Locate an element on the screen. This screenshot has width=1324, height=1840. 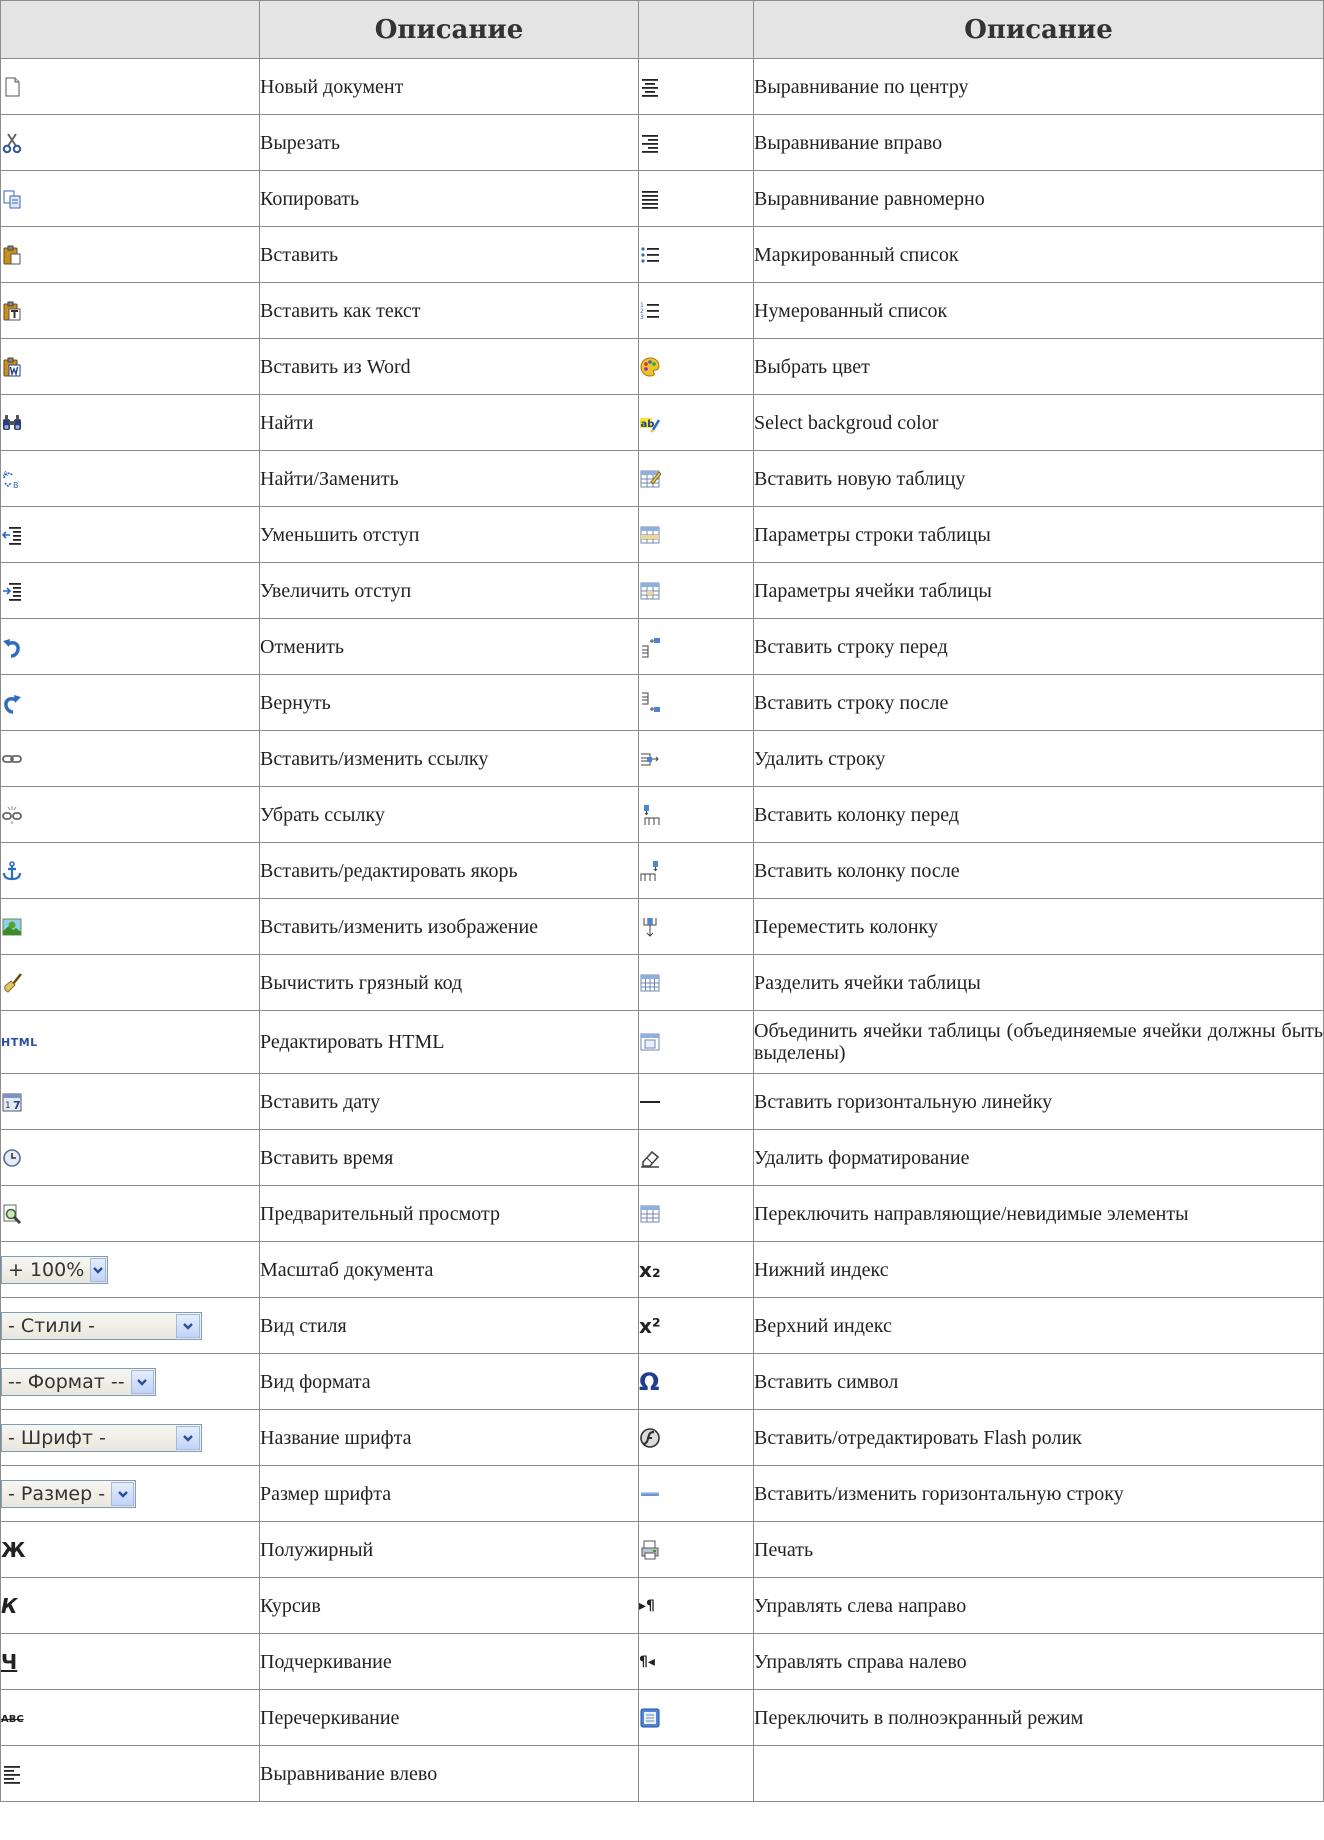
unlink-icon is located at coordinates (12, 815).